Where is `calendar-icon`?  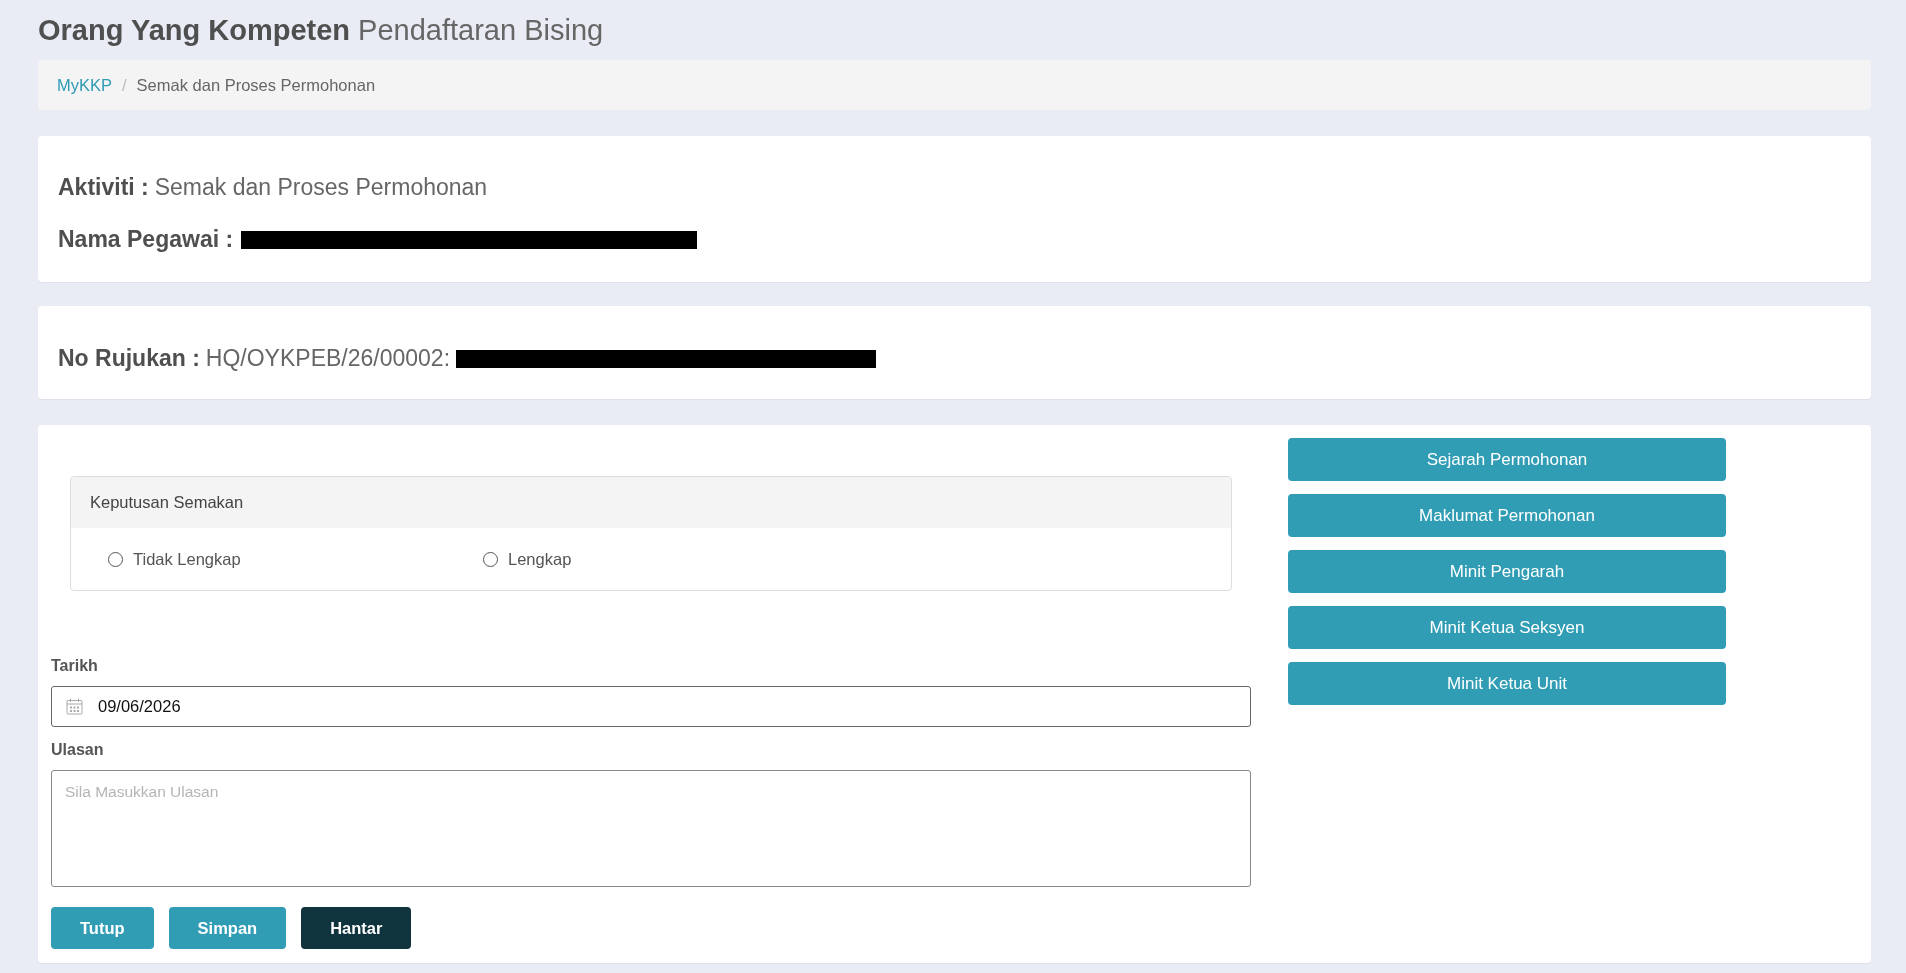
calendar-icon is located at coordinates (74, 706).